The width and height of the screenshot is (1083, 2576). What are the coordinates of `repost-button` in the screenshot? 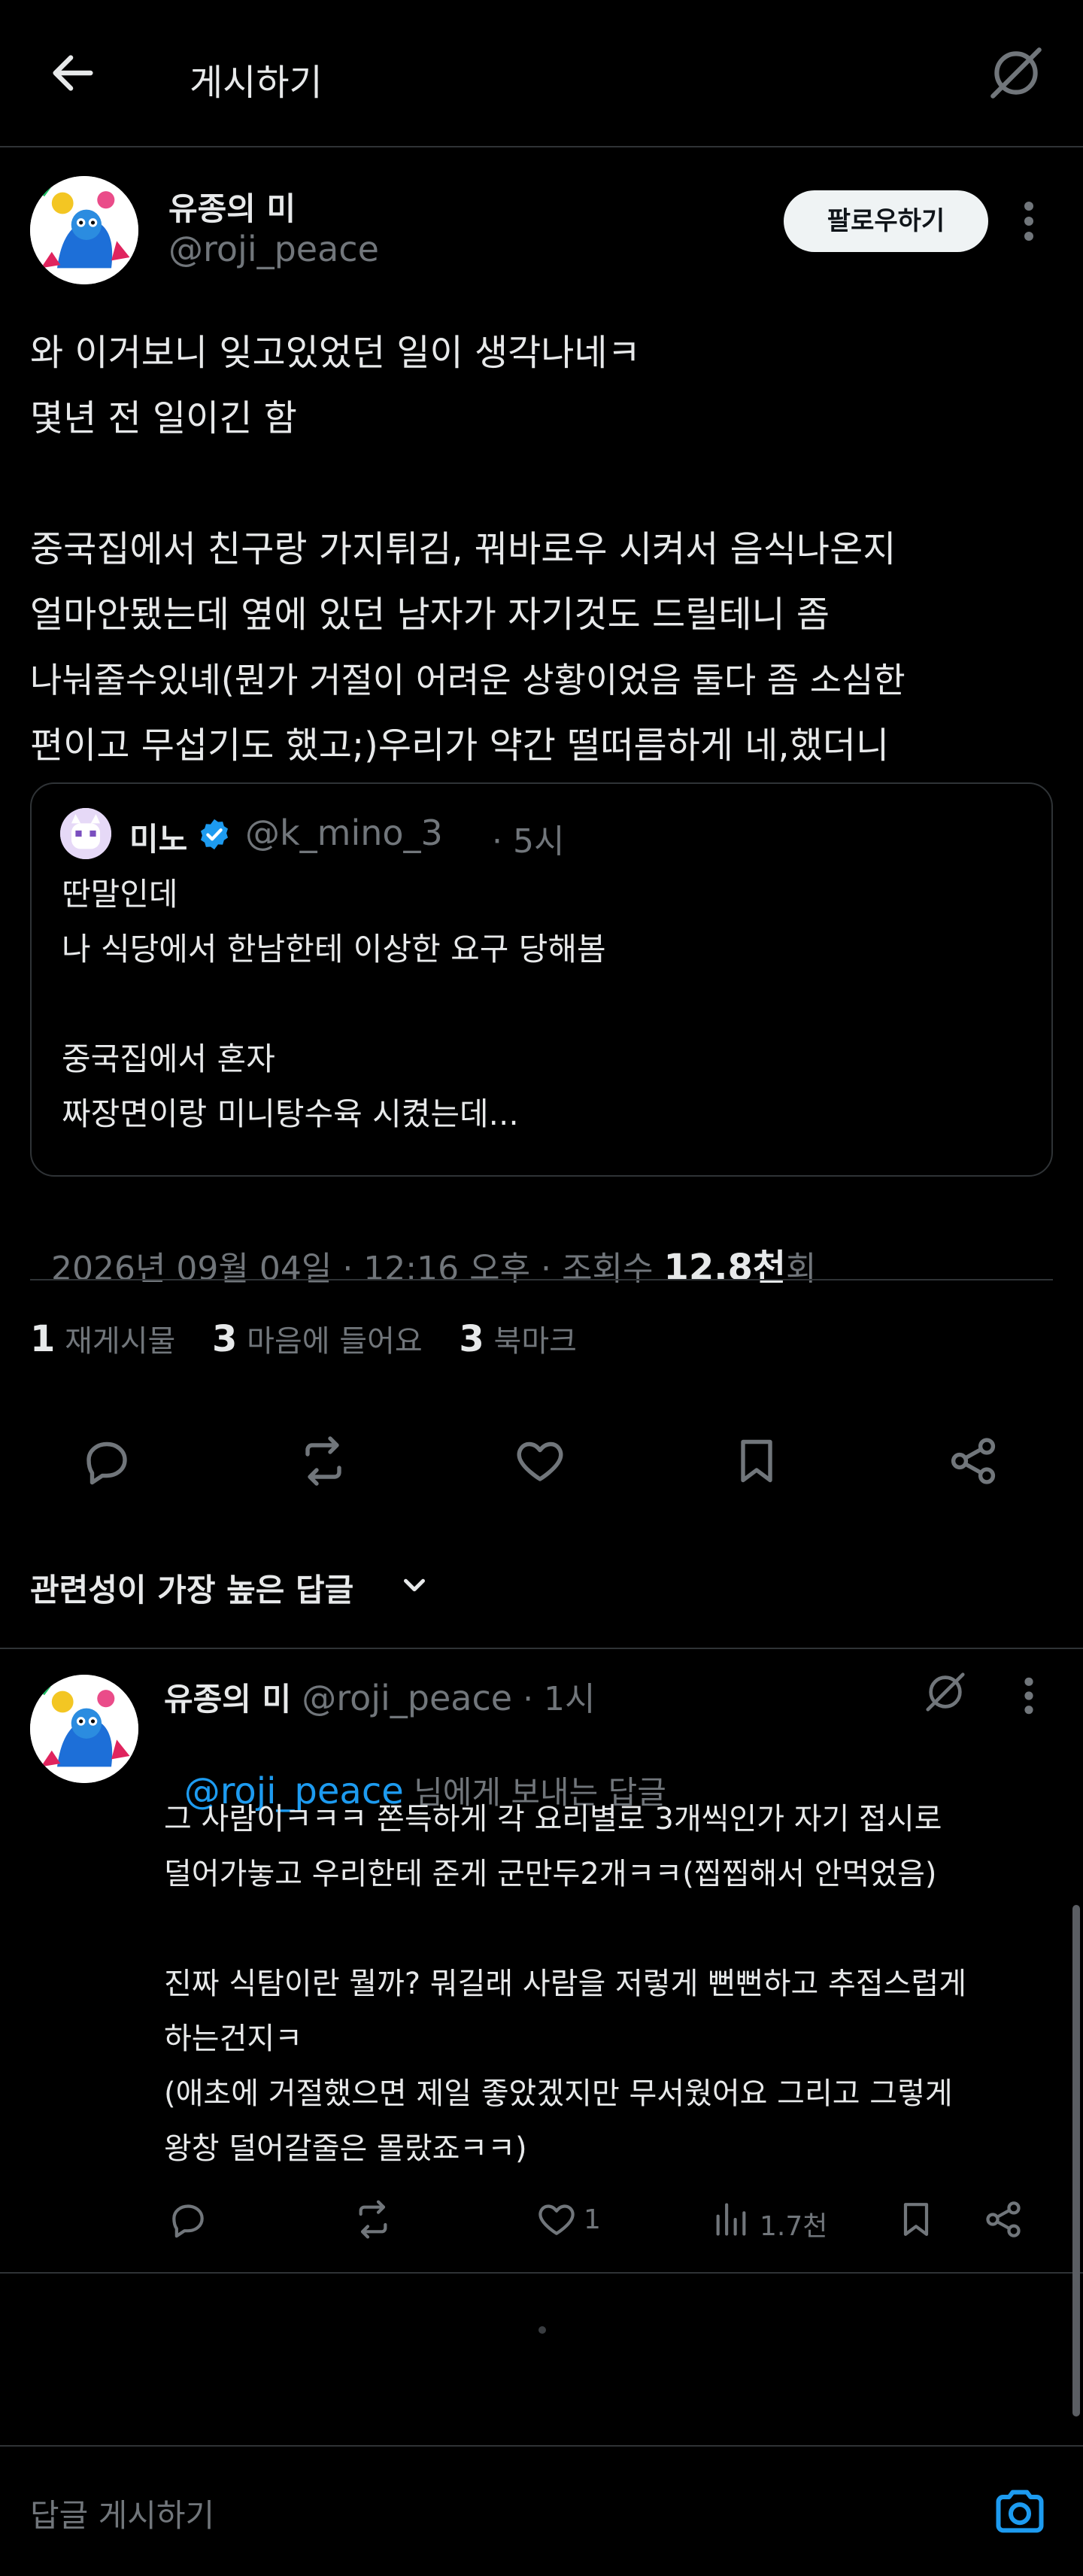 It's located at (323, 1461).